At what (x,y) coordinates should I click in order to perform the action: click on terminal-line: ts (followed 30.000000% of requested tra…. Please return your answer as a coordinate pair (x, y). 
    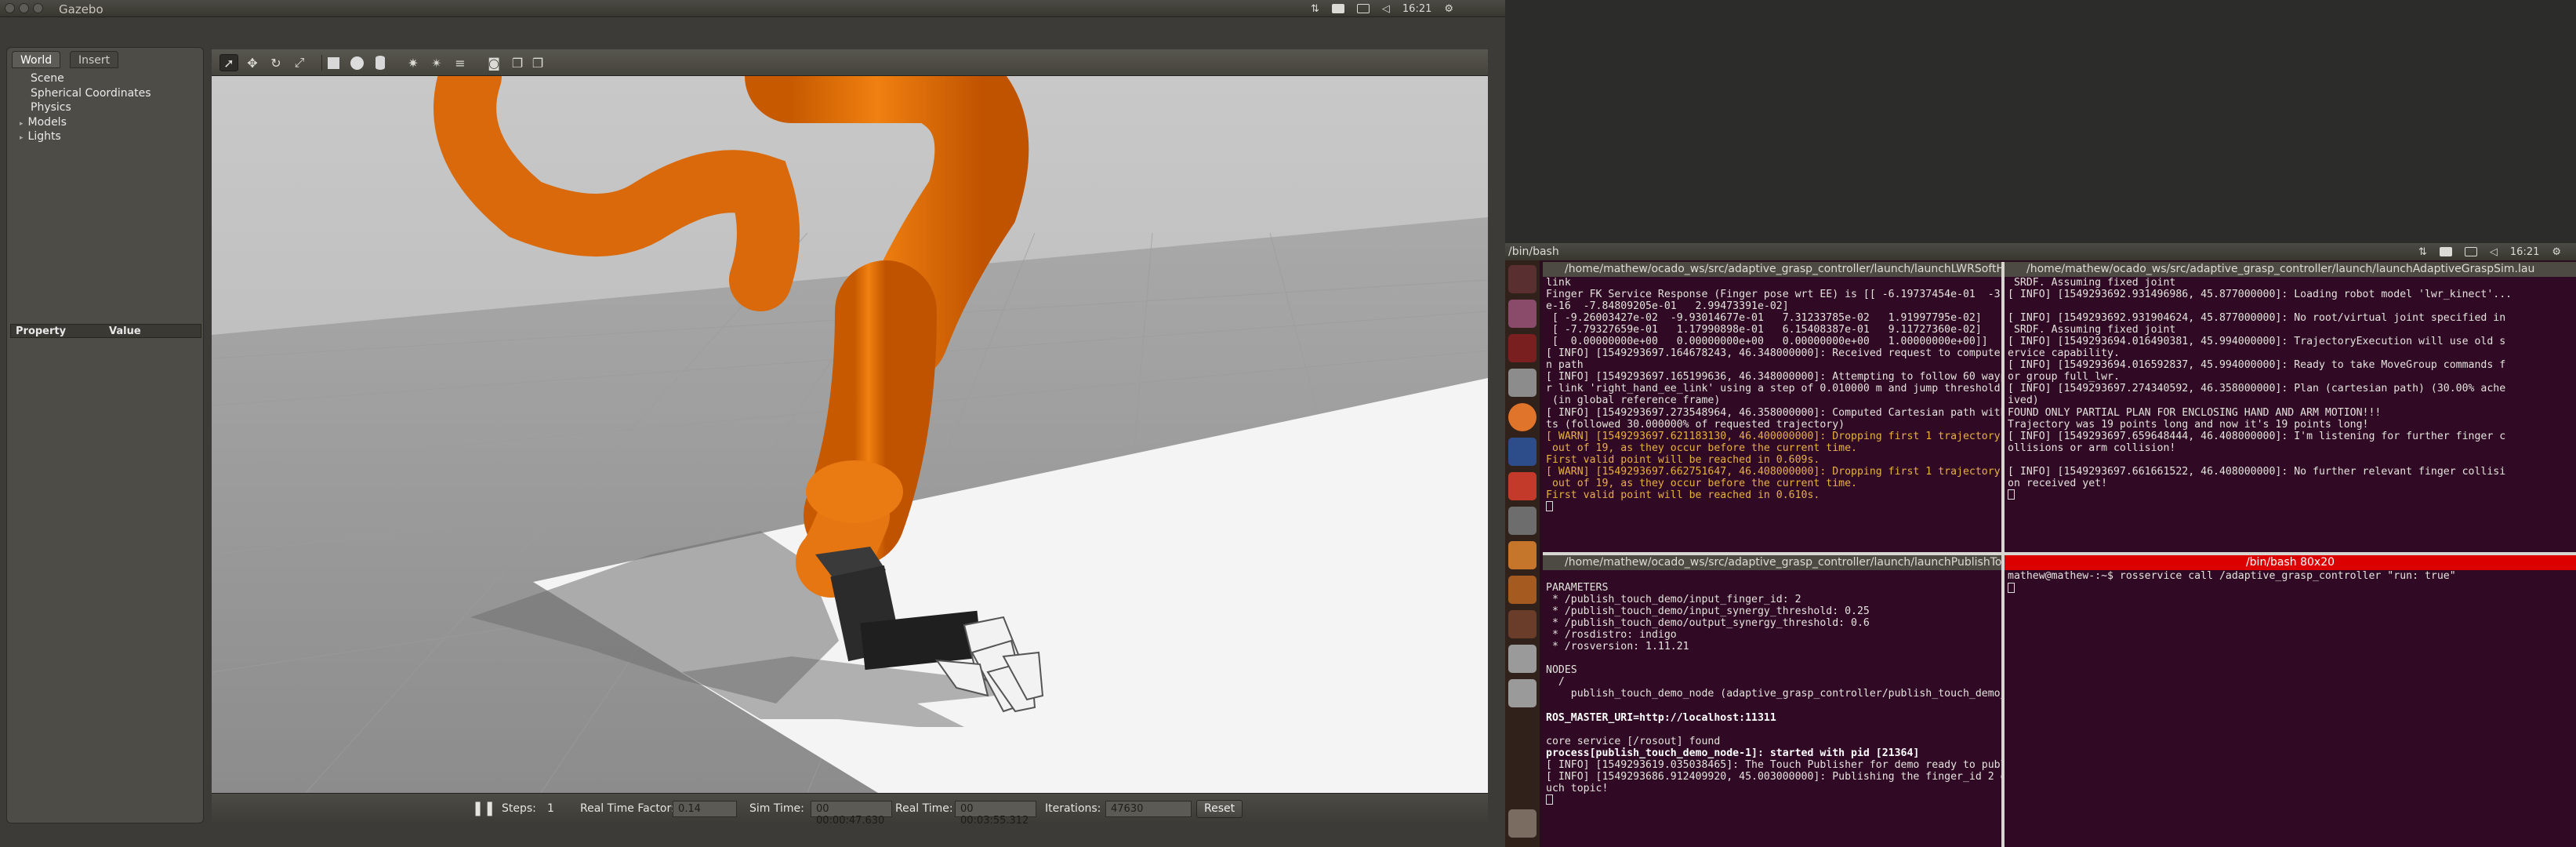
    Looking at the image, I should click on (1696, 424).